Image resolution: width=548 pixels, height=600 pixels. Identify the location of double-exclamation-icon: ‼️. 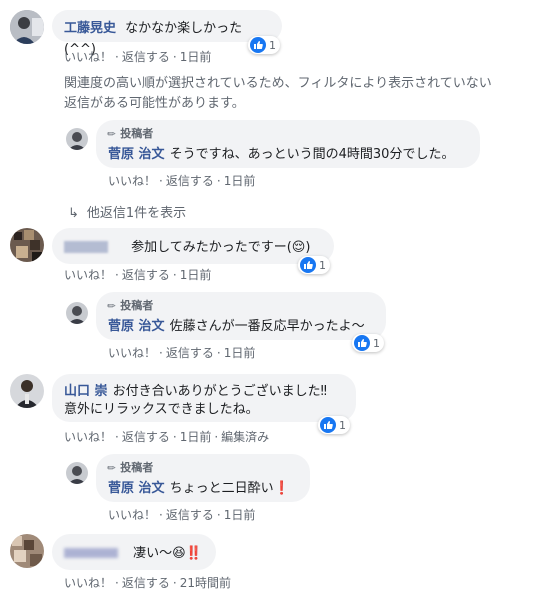
(193, 553).